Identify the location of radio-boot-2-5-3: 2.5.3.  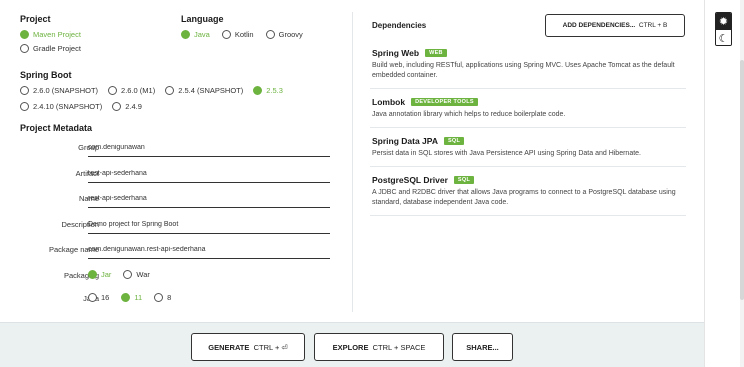
(268, 90).